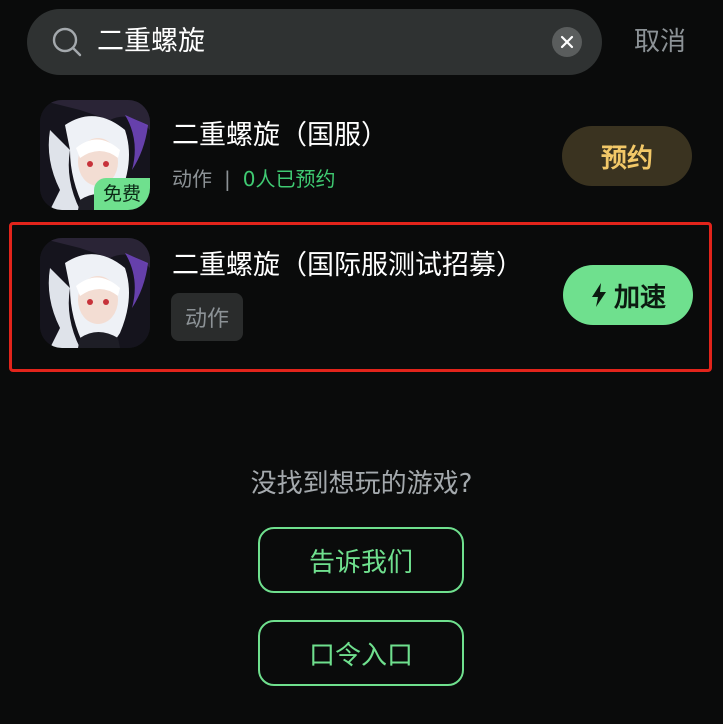 The height and width of the screenshot is (724, 723). I want to click on free-badge: 免费, so click(122, 194).